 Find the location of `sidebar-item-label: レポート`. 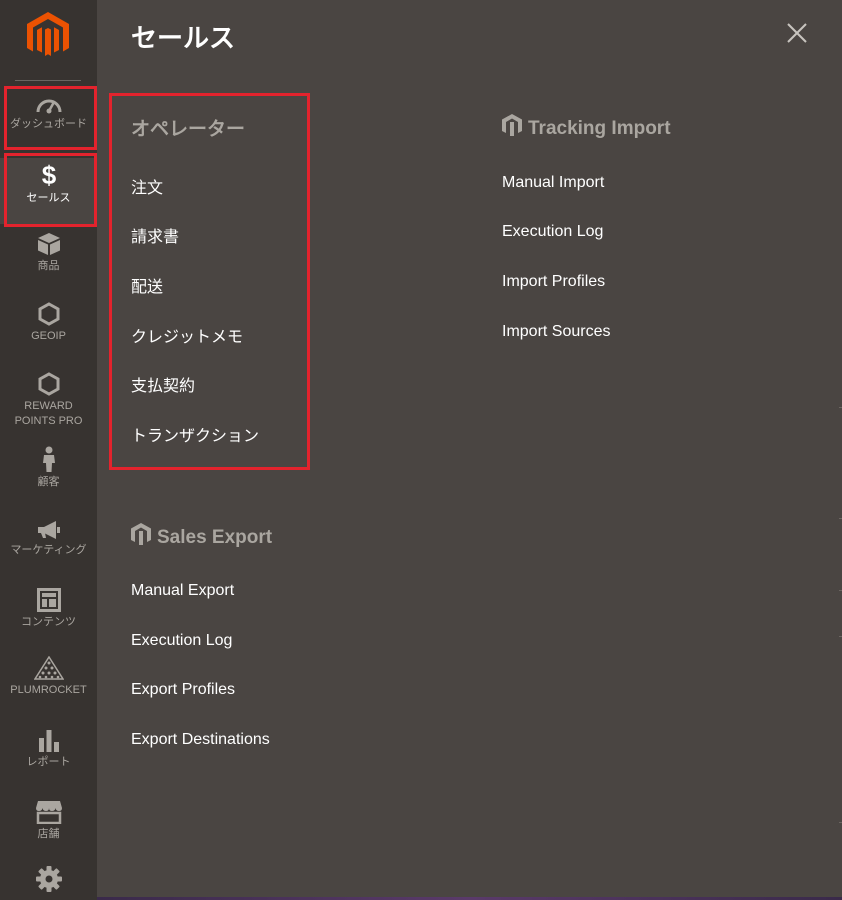

sidebar-item-label: レポート is located at coordinates (48, 762).